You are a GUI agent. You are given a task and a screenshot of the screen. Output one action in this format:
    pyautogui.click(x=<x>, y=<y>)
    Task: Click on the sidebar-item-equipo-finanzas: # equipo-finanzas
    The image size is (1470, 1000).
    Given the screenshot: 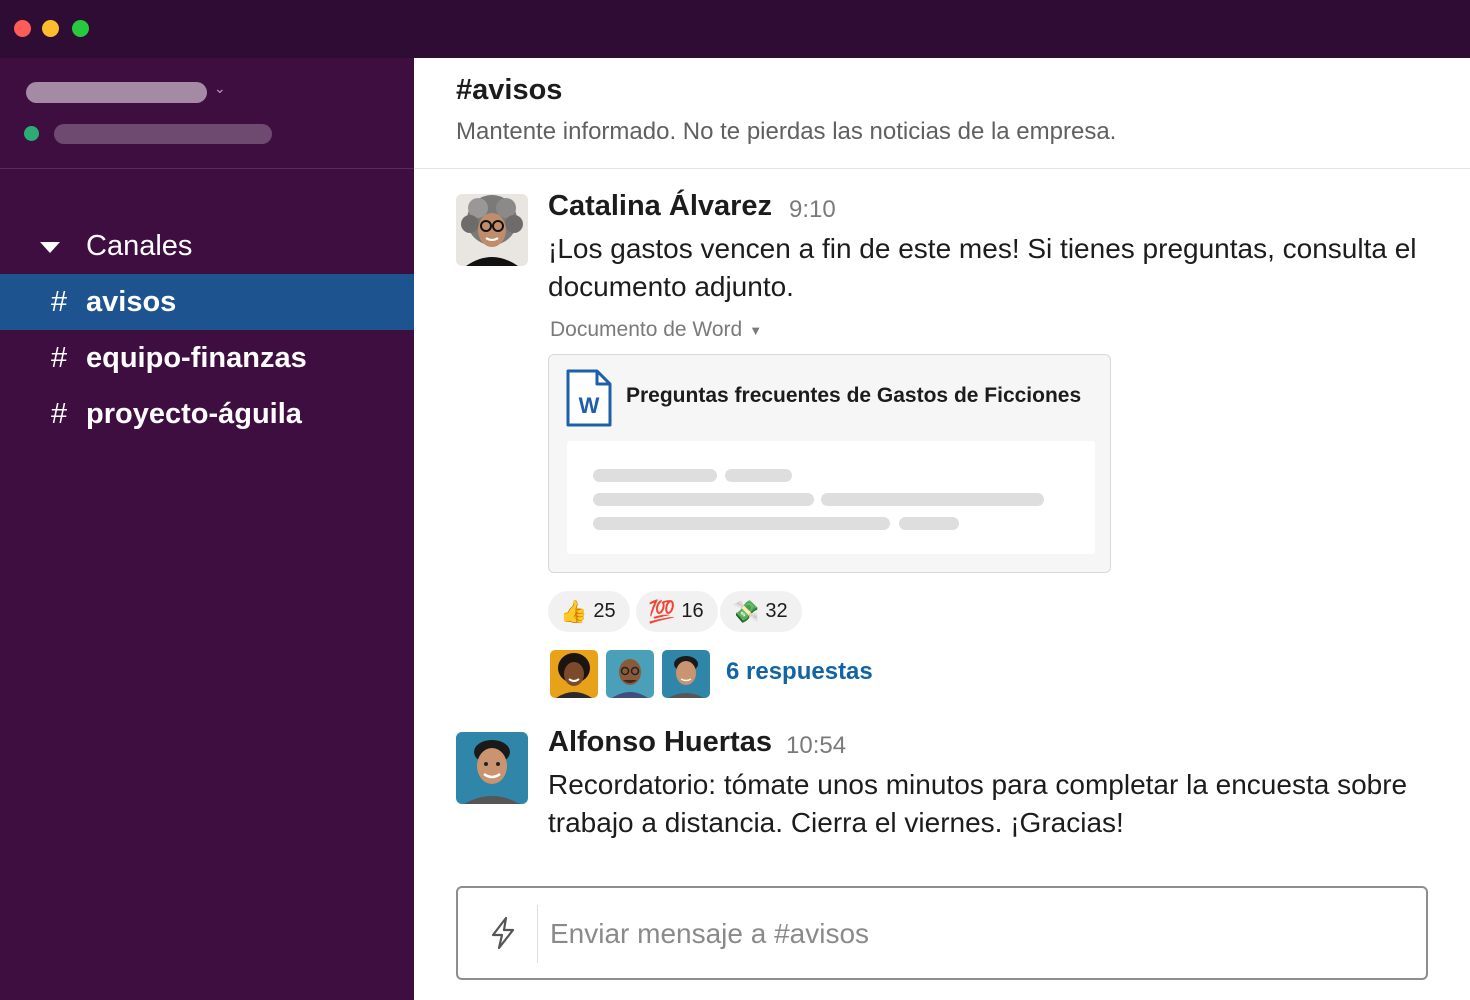 What is the action you would take?
    pyautogui.click(x=207, y=358)
    